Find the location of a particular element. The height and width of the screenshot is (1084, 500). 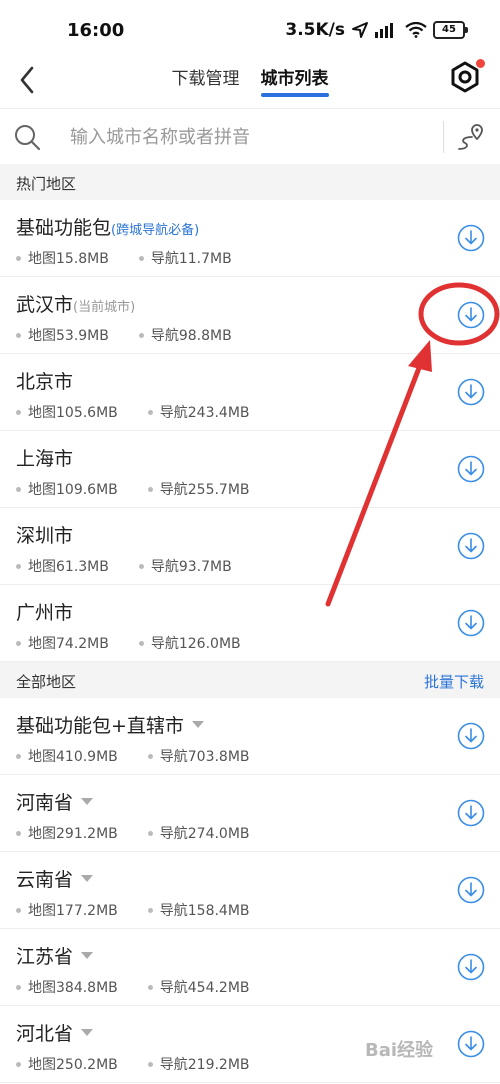

region-name: 云南省 is located at coordinates (55, 878).